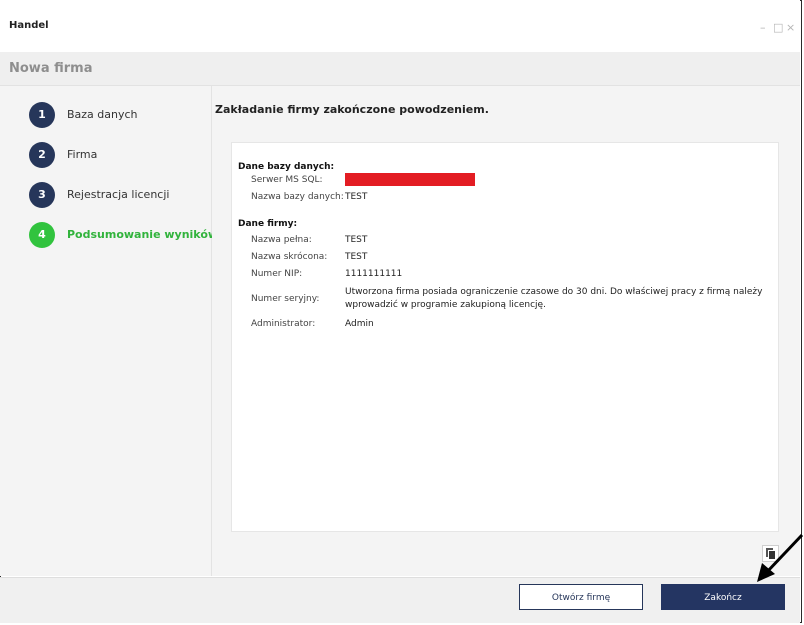 The width and height of the screenshot is (804, 625). Describe the element at coordinates (289, 257) in the screenshot. I see `short-name-label: Nazwa skrócona:` at that location.